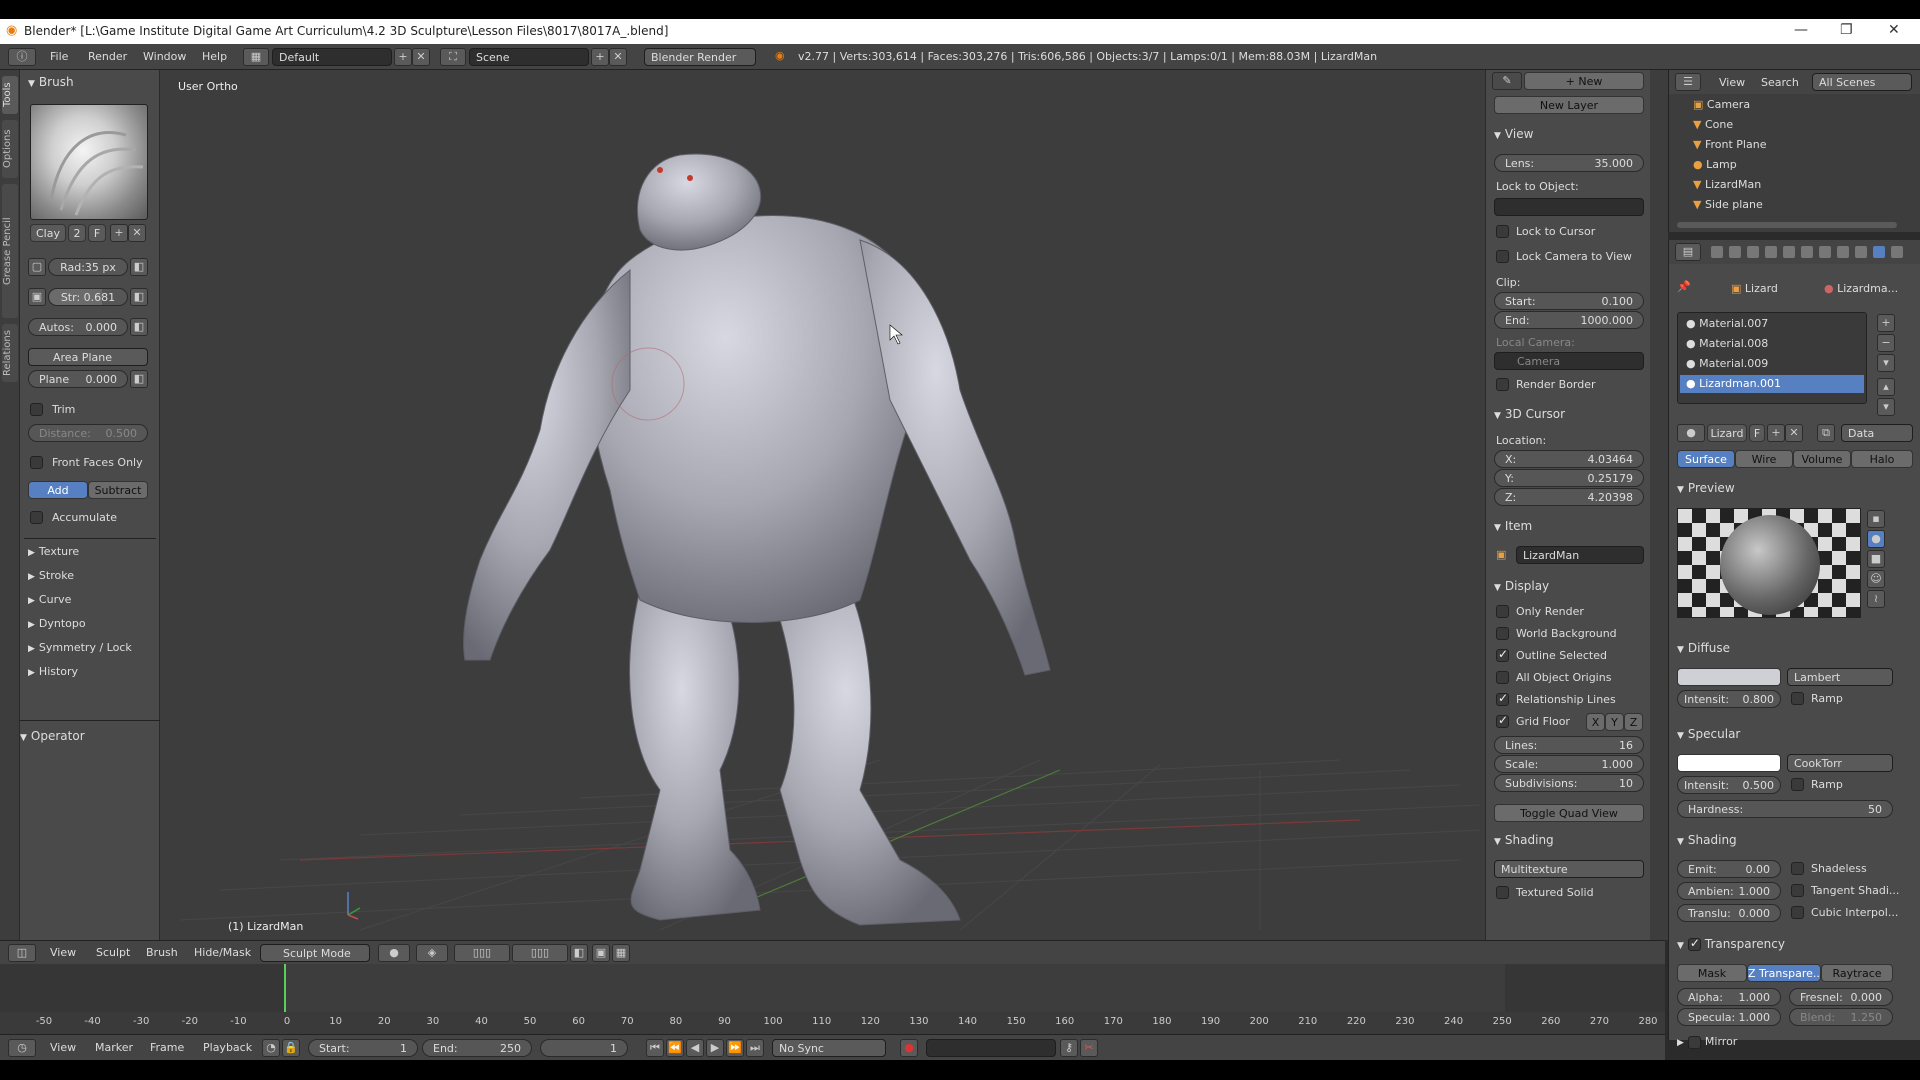 The width and height of the screenshot is (1920, 1080). I want to click on local-camera-field: Camera, so click(1569, 361).